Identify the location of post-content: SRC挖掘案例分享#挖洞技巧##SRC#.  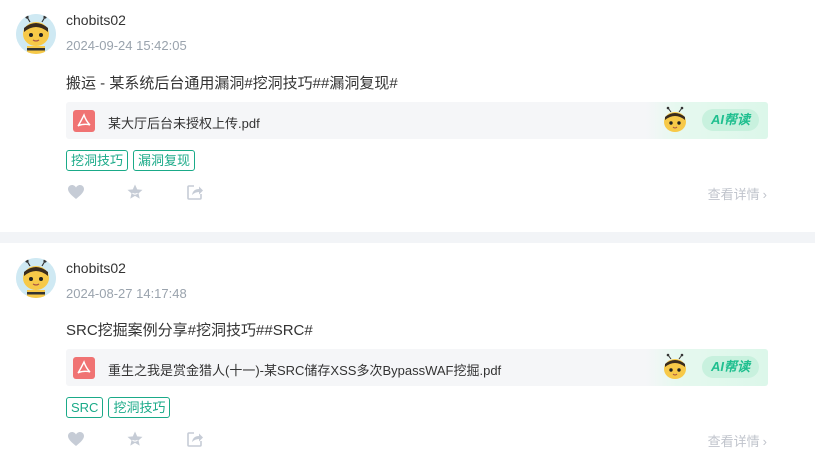
(189, 329).